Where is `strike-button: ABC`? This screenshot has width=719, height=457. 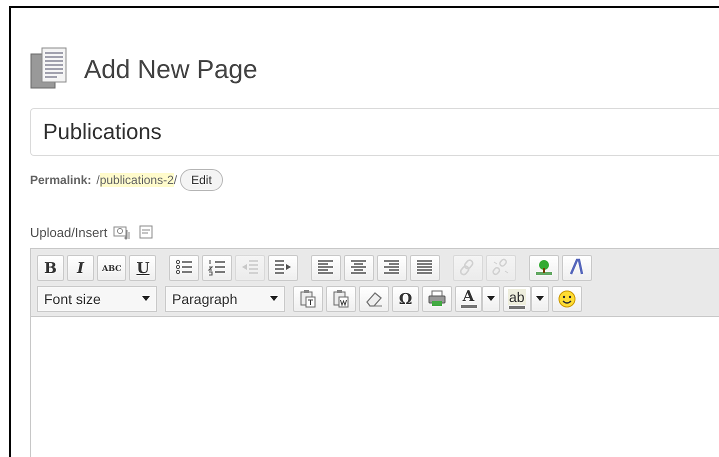 strike-button: ABC is located at coordinates (111, 267).